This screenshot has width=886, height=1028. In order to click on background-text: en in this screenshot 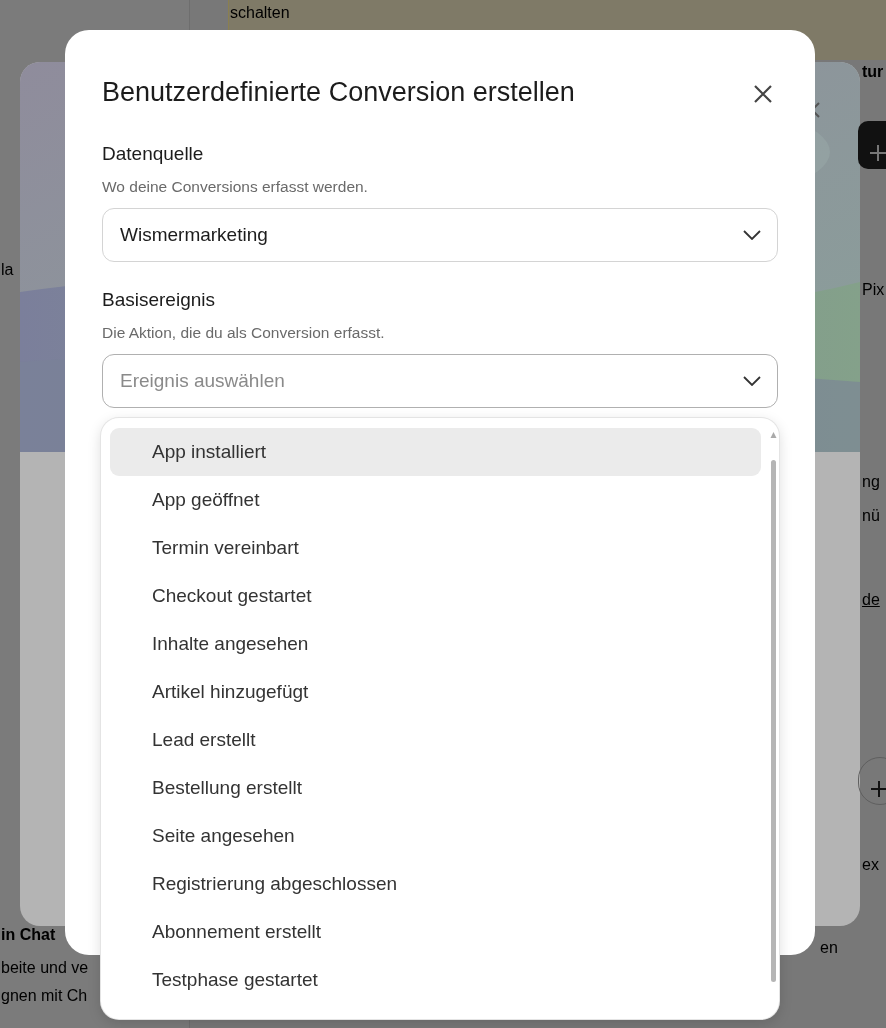, I will do `click(829, 948)`.